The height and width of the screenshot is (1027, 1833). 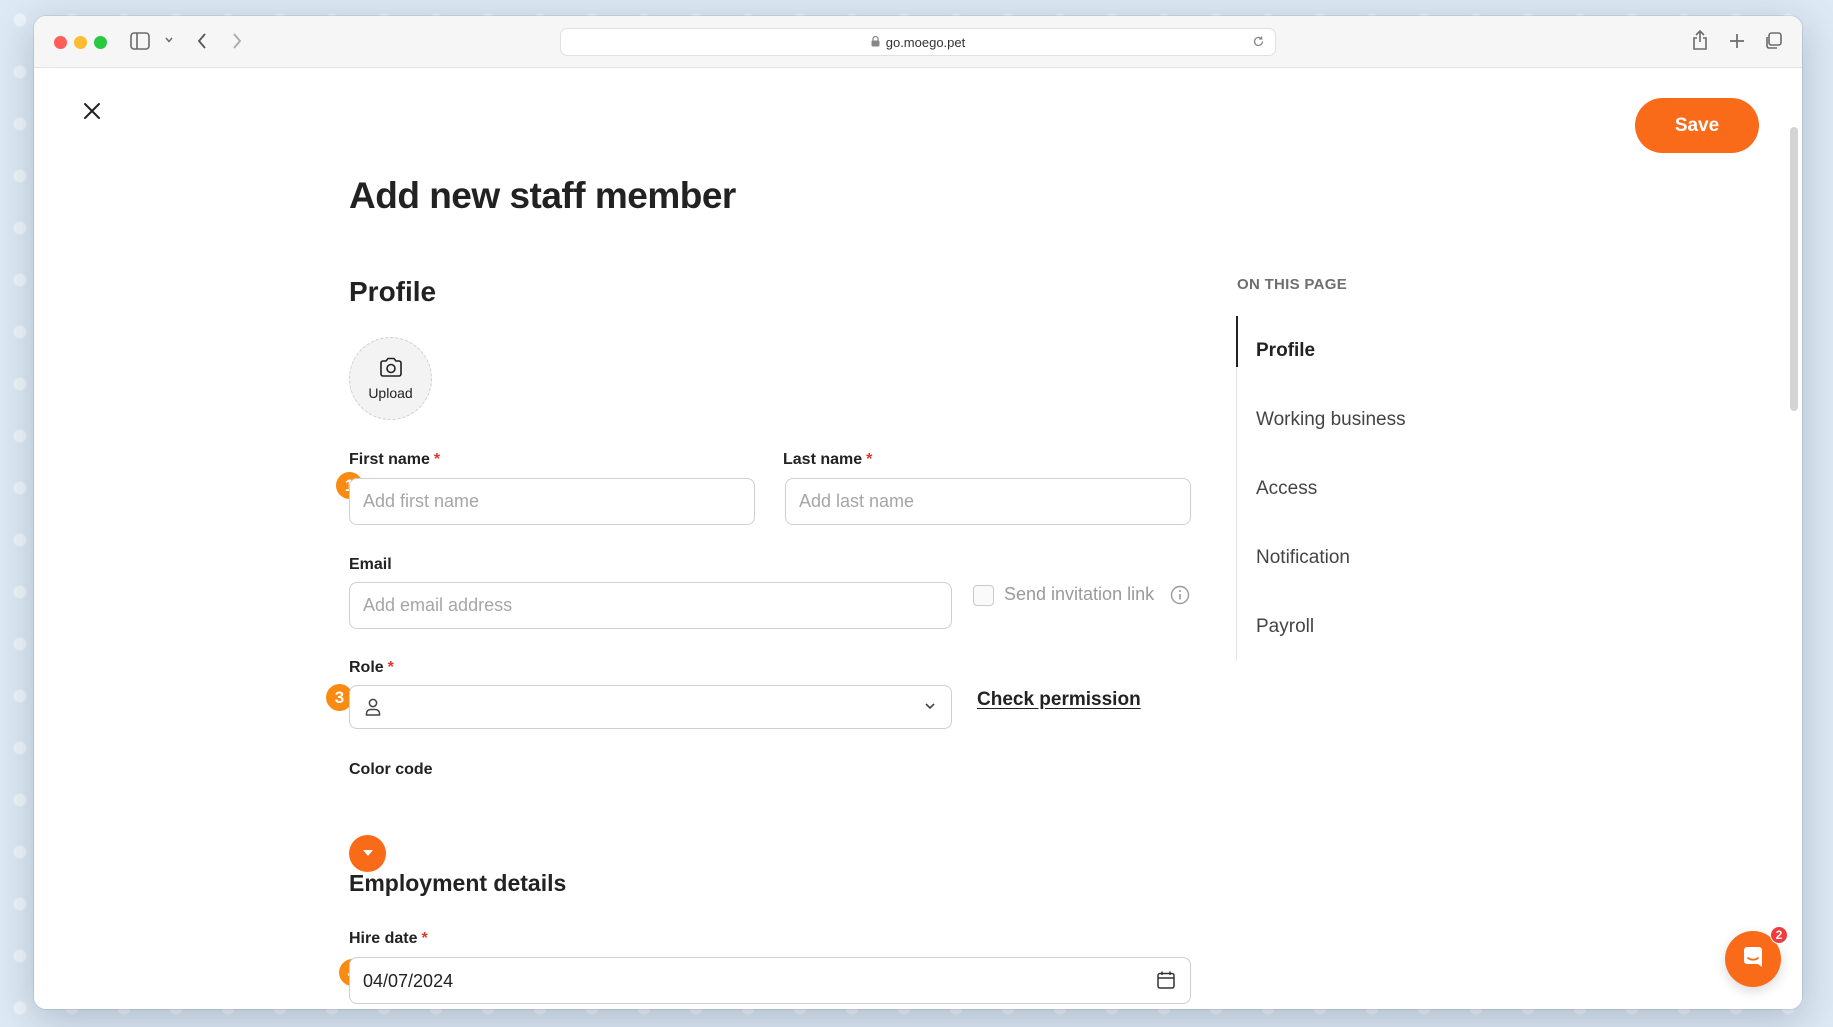 I want to click on hire-date-label: Hire date *, so click(x=388, y=938).